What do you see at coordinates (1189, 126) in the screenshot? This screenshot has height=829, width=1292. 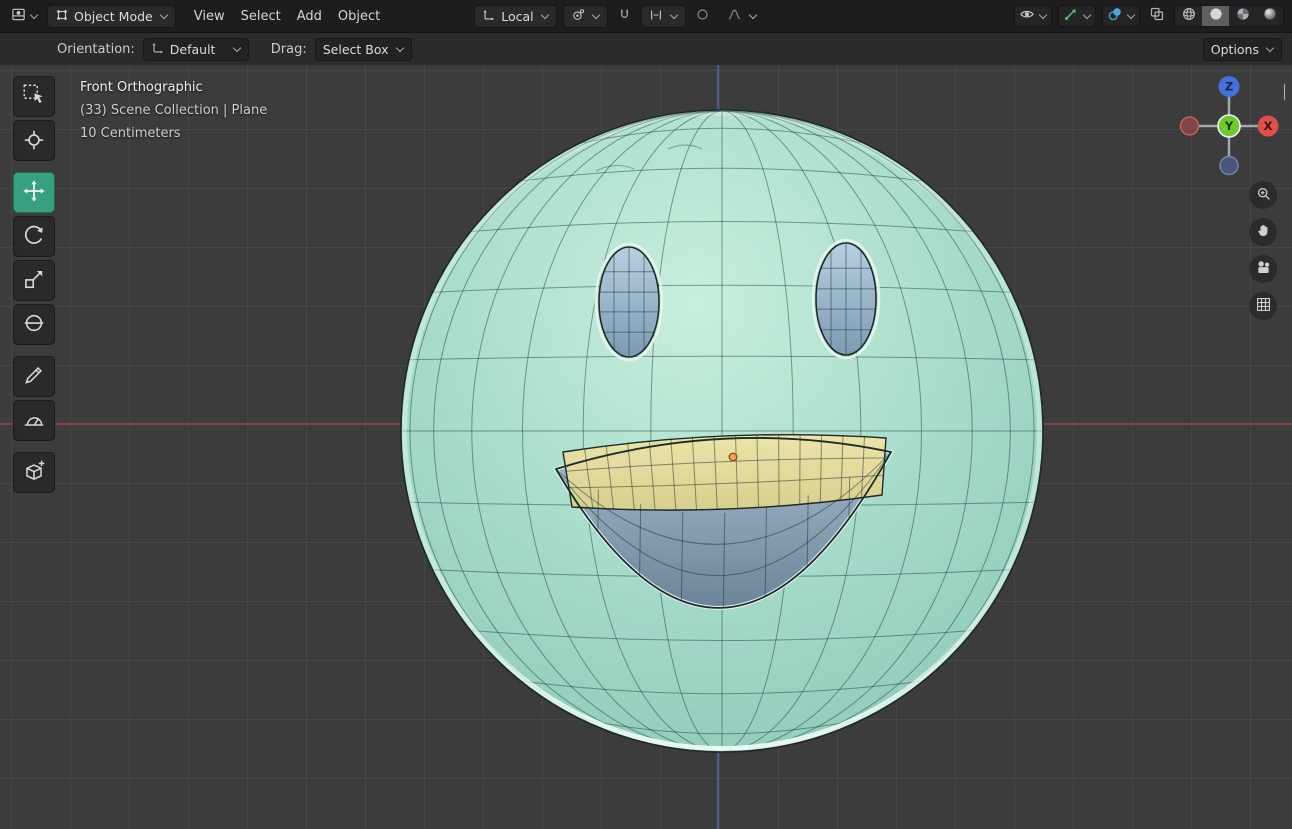 I see `axis-neg-x-ball` at bounding box center [1189, 126].